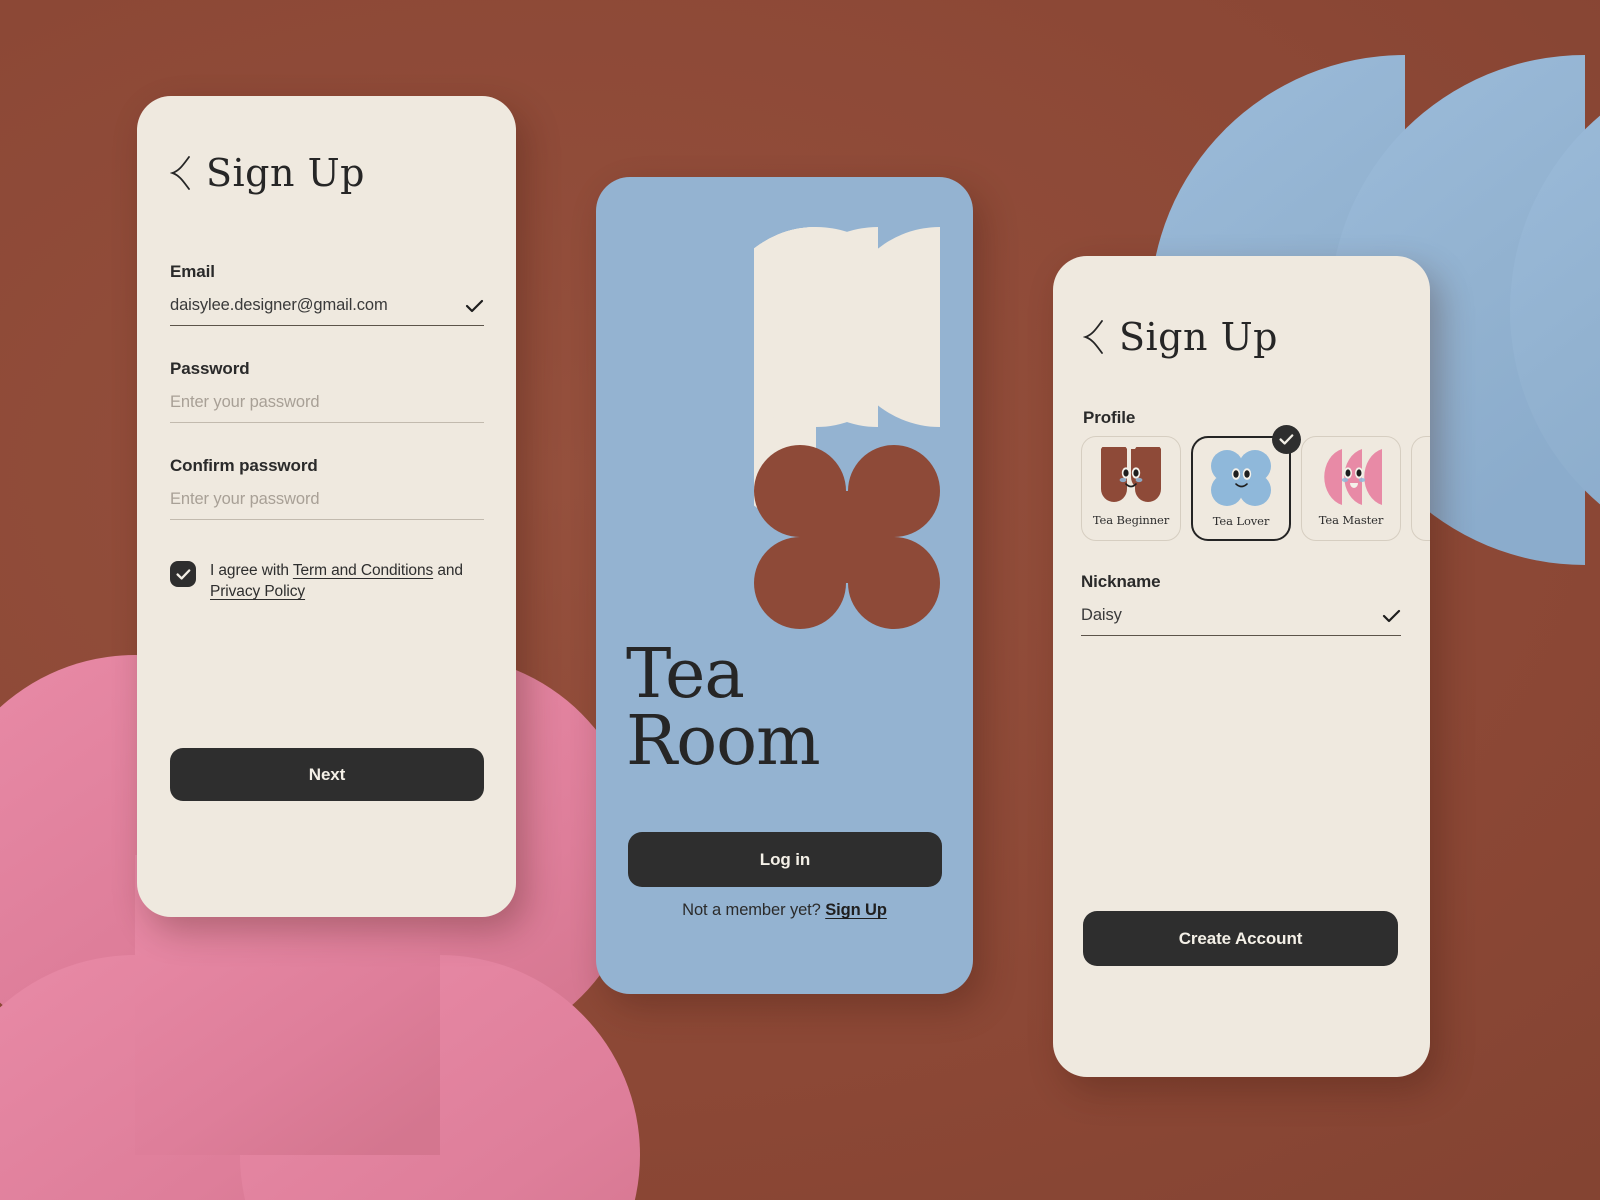 This screenshot has width=1600, height=1200. What do you see at coordinates (1241, 521) in the screenshot?
I see `avatar-label: Tea Lover` at bounding box center [1241, 521].